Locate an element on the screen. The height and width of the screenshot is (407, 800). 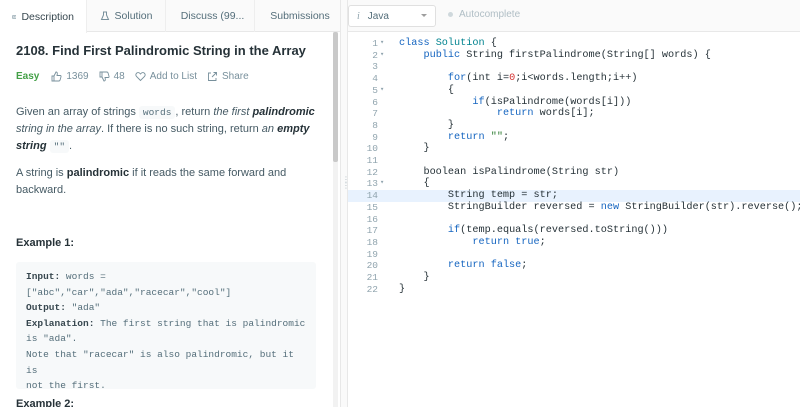
code-line: 16 is located at coordinates (574, 220).